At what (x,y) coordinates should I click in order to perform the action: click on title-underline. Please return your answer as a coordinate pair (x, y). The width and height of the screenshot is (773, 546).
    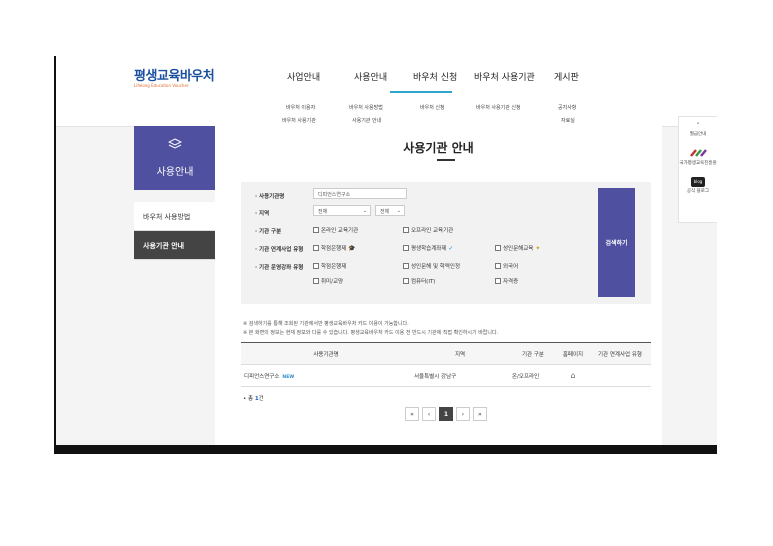
    Looking at the image, I should click on (446, 160).